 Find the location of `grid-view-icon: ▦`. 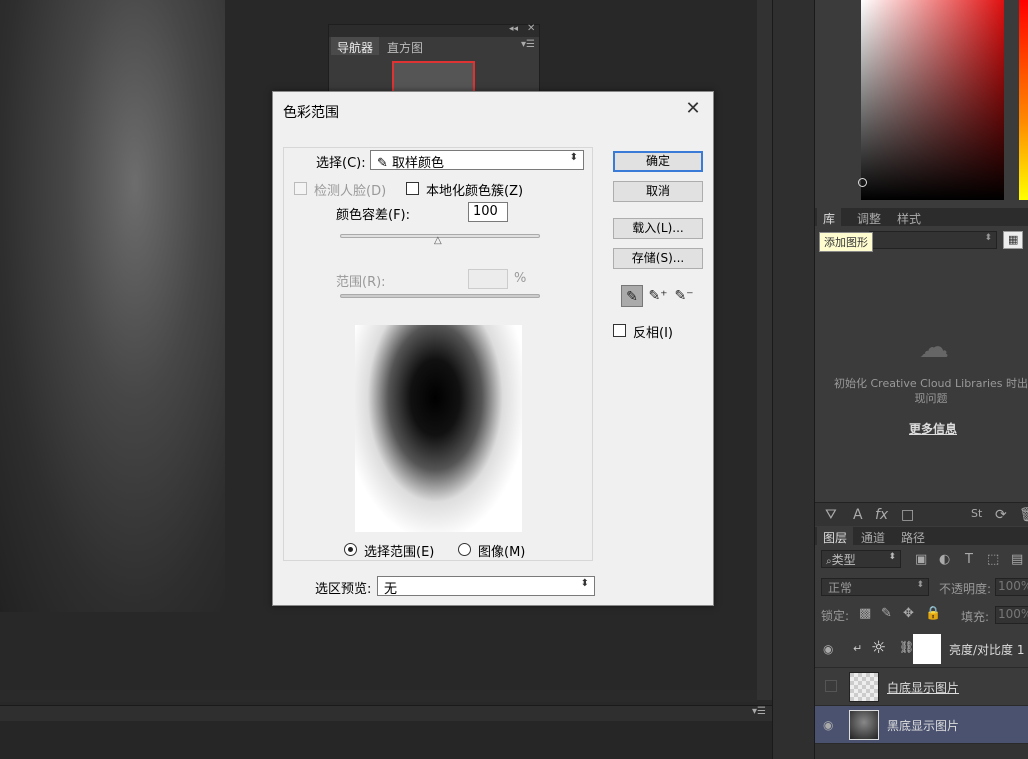

grid-view-icon: ▦ is located at coordinates (1013, 240).